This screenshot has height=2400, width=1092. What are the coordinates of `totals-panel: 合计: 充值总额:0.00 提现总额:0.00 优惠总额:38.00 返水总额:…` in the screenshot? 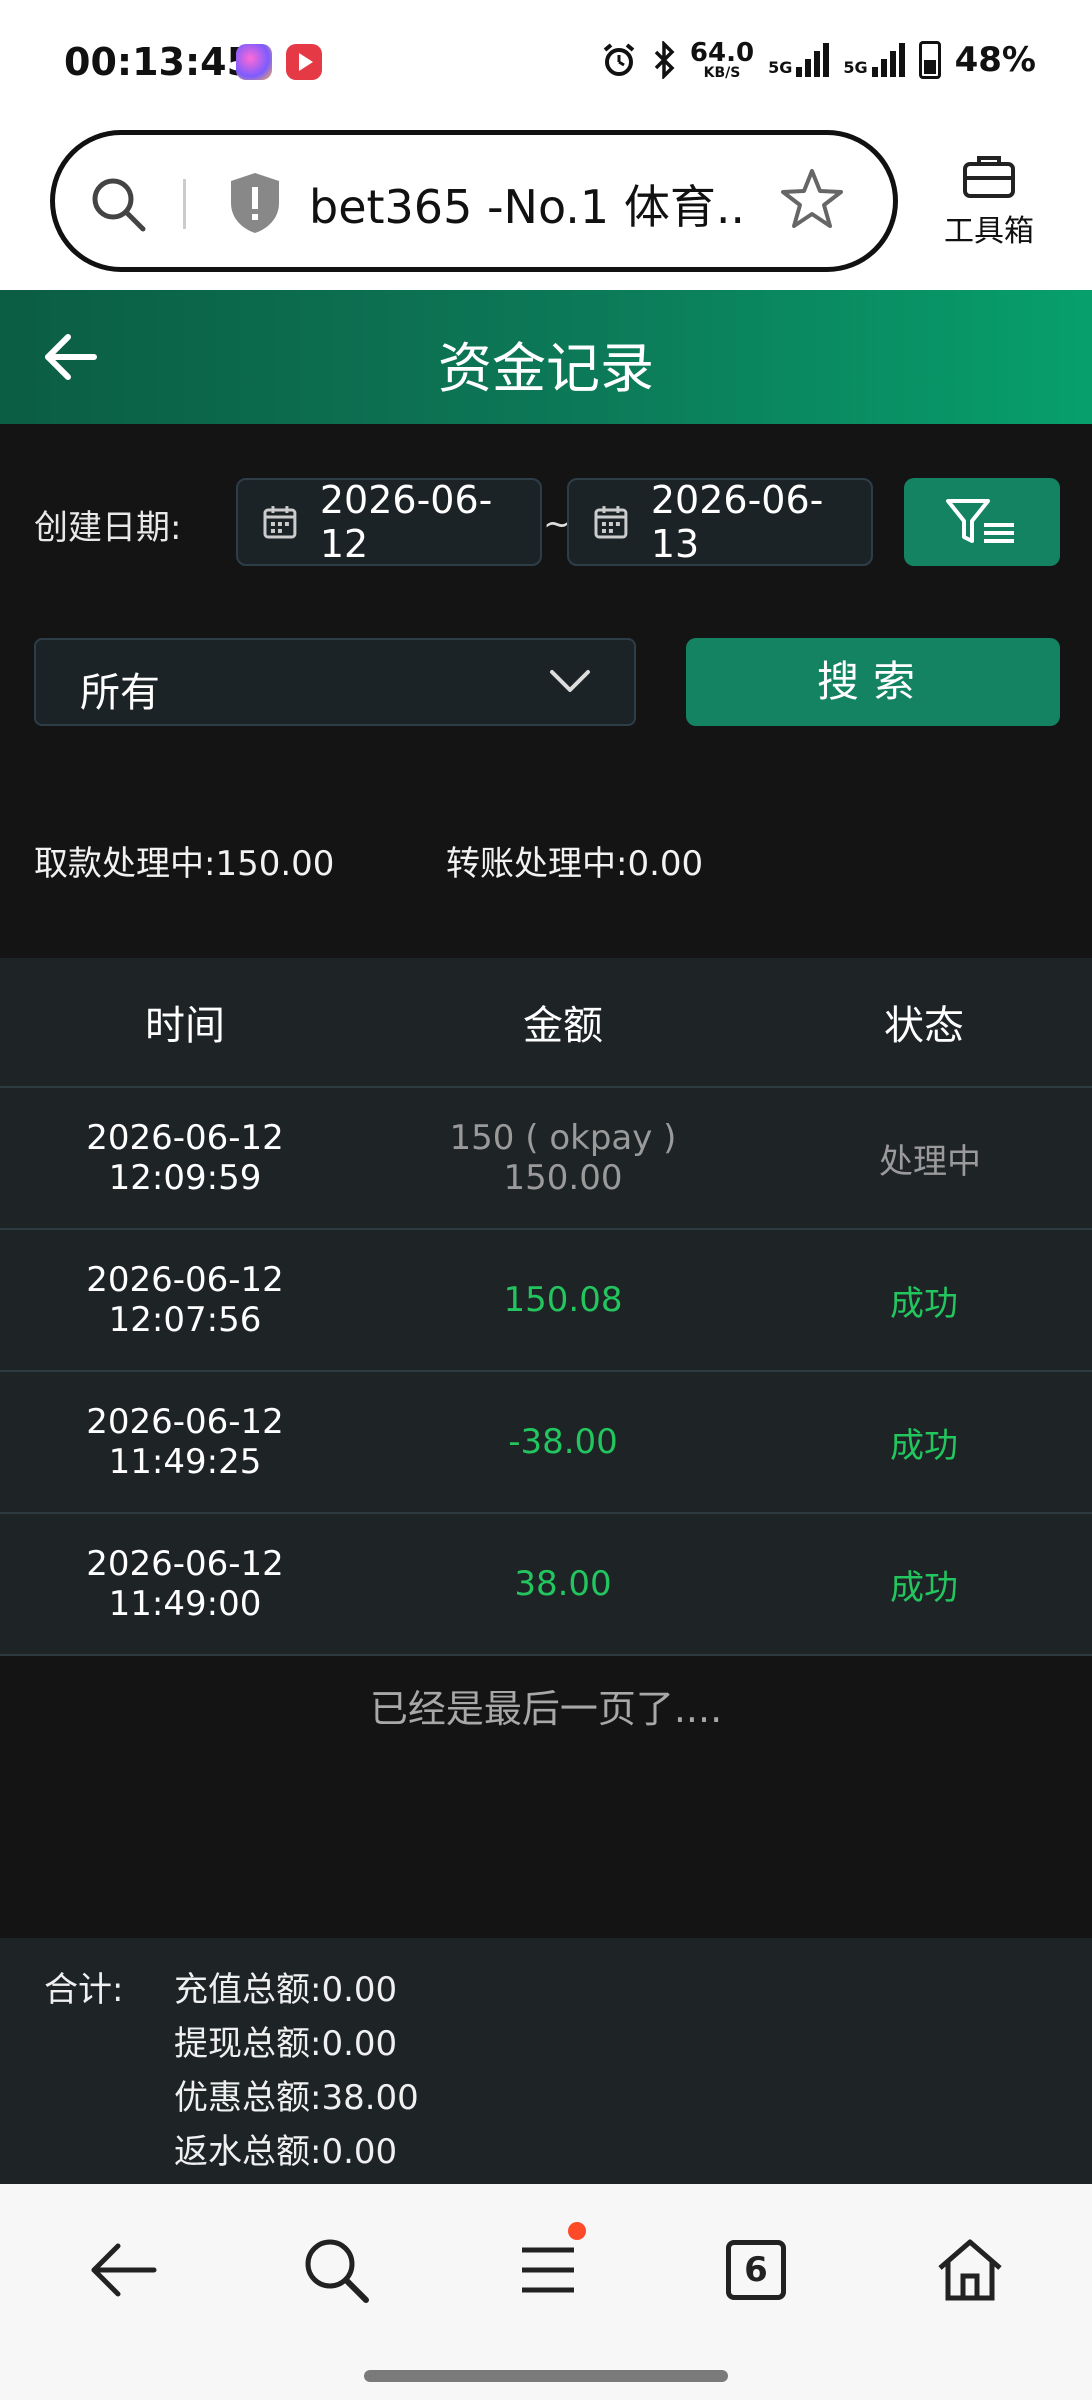 It's located at (546, 2061).